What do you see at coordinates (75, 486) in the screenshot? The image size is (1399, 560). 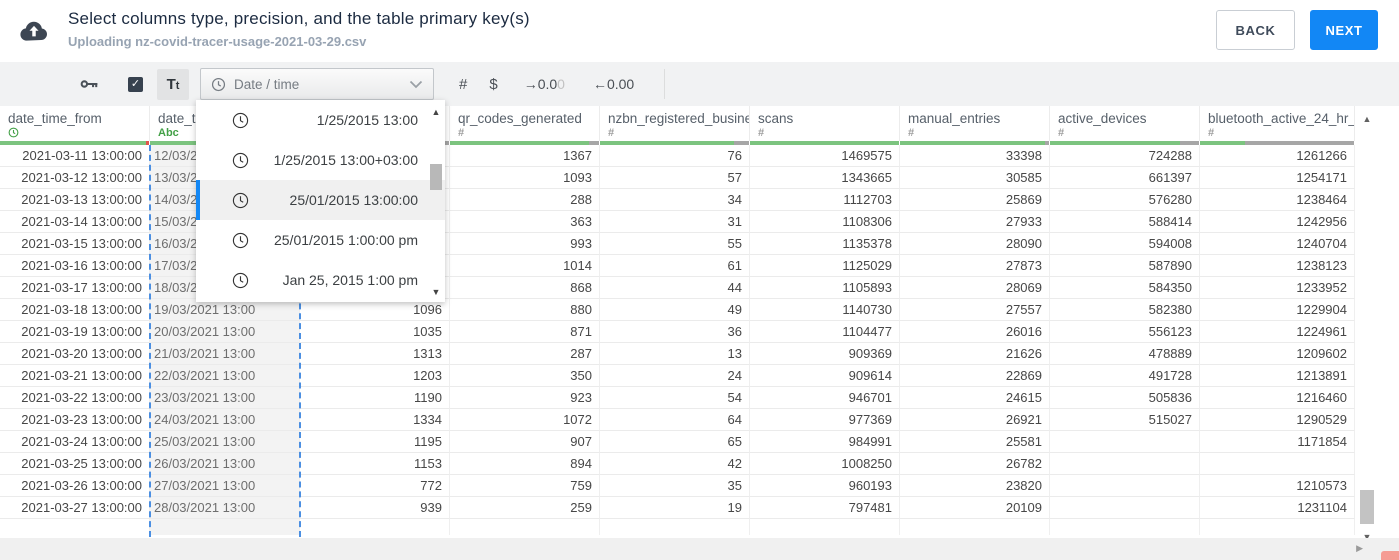 I see `table-cell: 2021-03-26 13:00:00` at bounding box center [75, 486].